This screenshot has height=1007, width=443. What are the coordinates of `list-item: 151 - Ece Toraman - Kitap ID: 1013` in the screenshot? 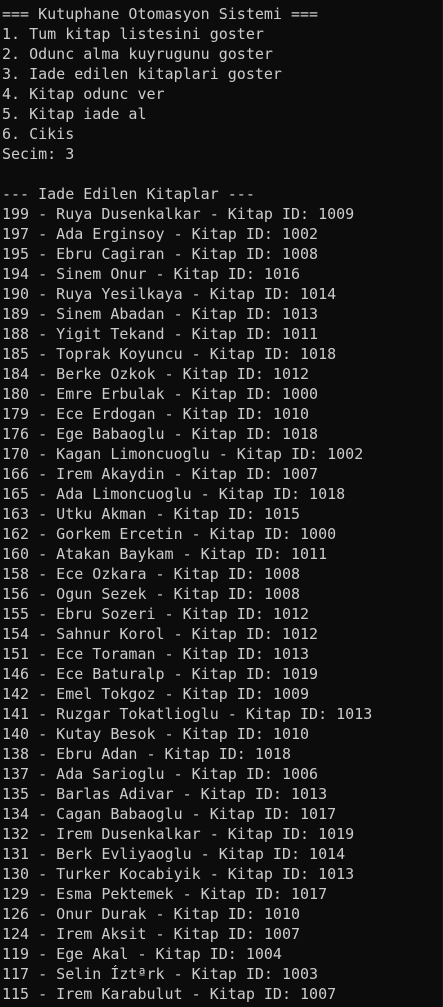 It's located at (156, 654).